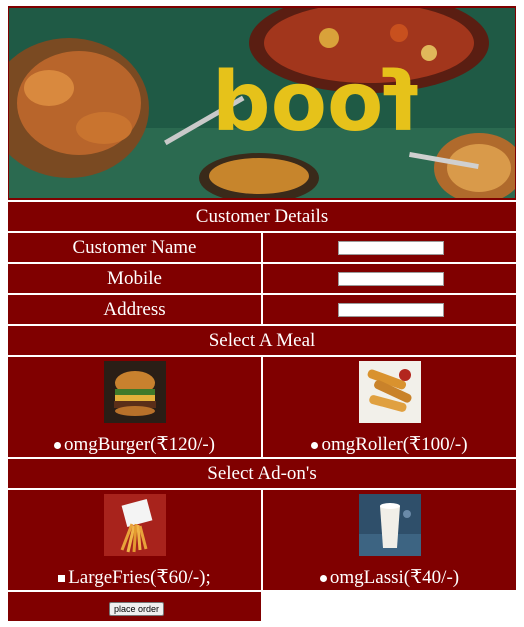 The height and width of the screenshot is (627, 524). I want to click on mobile-input, so click(390, 279).